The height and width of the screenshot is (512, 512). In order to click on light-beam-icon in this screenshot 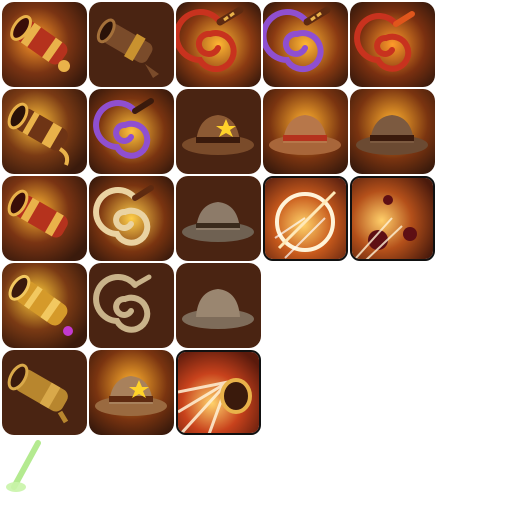, I will do `click(25, 467)`.